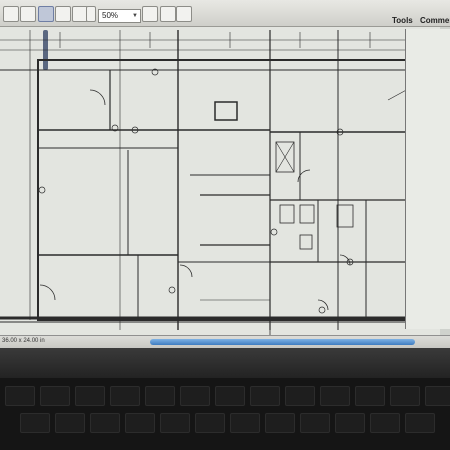 This screenshot has height=450, width=450. What do you see at coordinates (282, 342) in the screenshot?
I see `horizontal-scroll-thumb` at bounding box center [282, 342].